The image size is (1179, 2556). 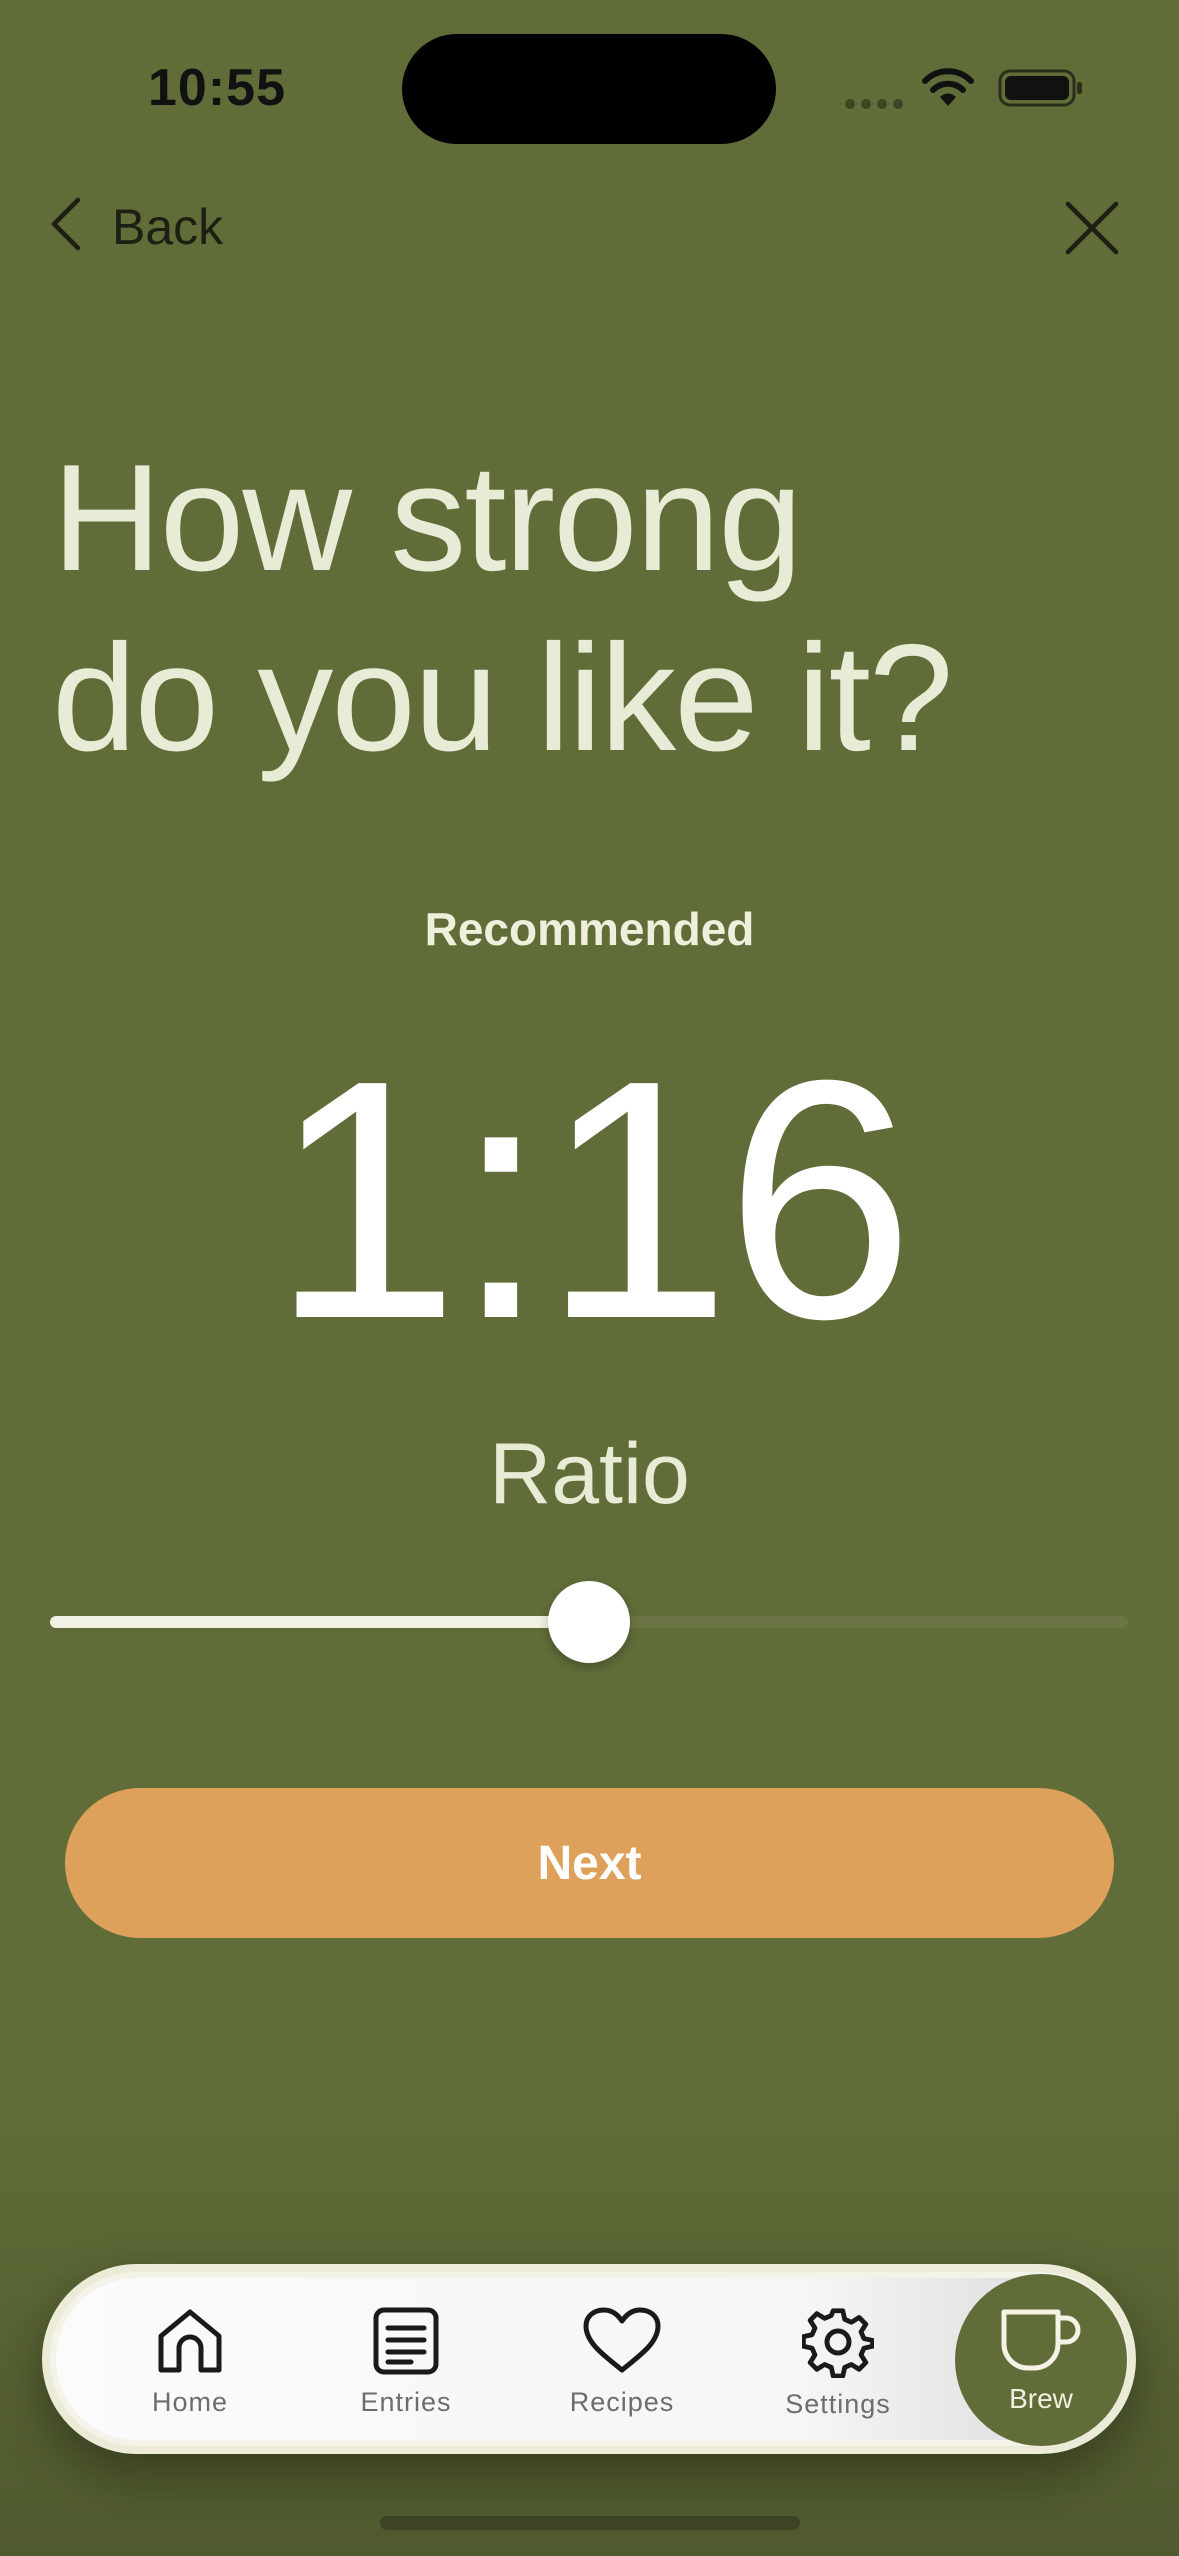 What do you see at coordinates (948, 89) in the screenshot?
I see `wifi-icon` at bounding box center [948, 89].